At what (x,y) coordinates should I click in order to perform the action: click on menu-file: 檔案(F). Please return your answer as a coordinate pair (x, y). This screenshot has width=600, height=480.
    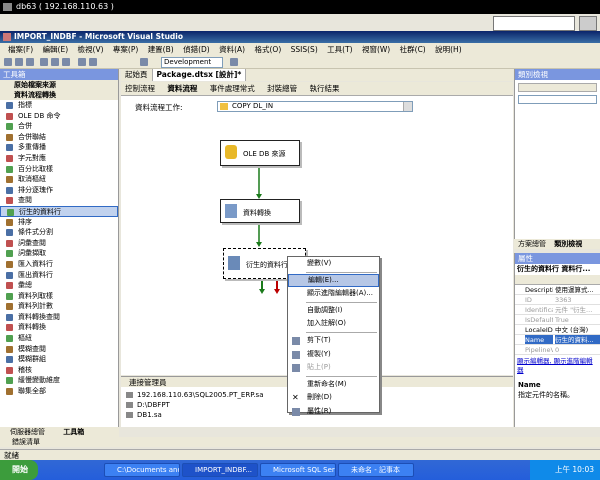
    Looking at the image, I should click on (20, 49).